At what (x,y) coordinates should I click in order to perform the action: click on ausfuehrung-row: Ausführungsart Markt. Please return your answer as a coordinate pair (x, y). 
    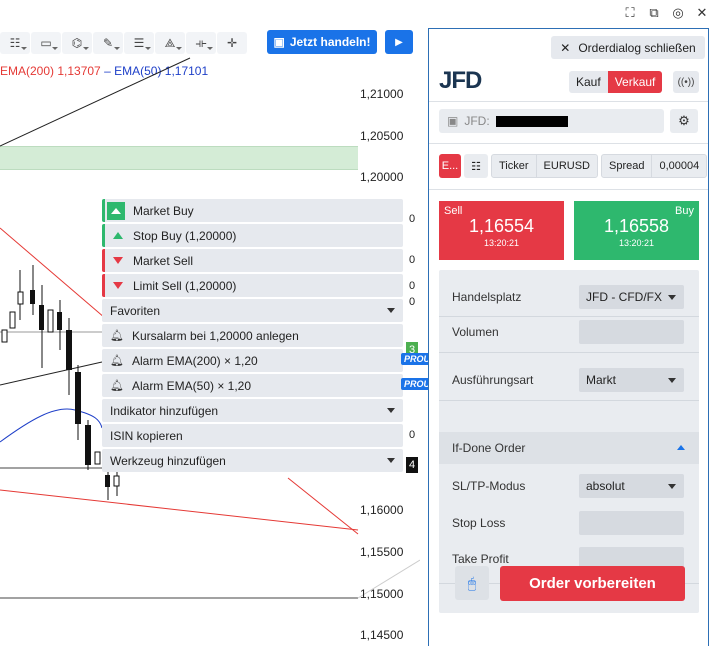
    Looking at the image, I should click on (569, 380).